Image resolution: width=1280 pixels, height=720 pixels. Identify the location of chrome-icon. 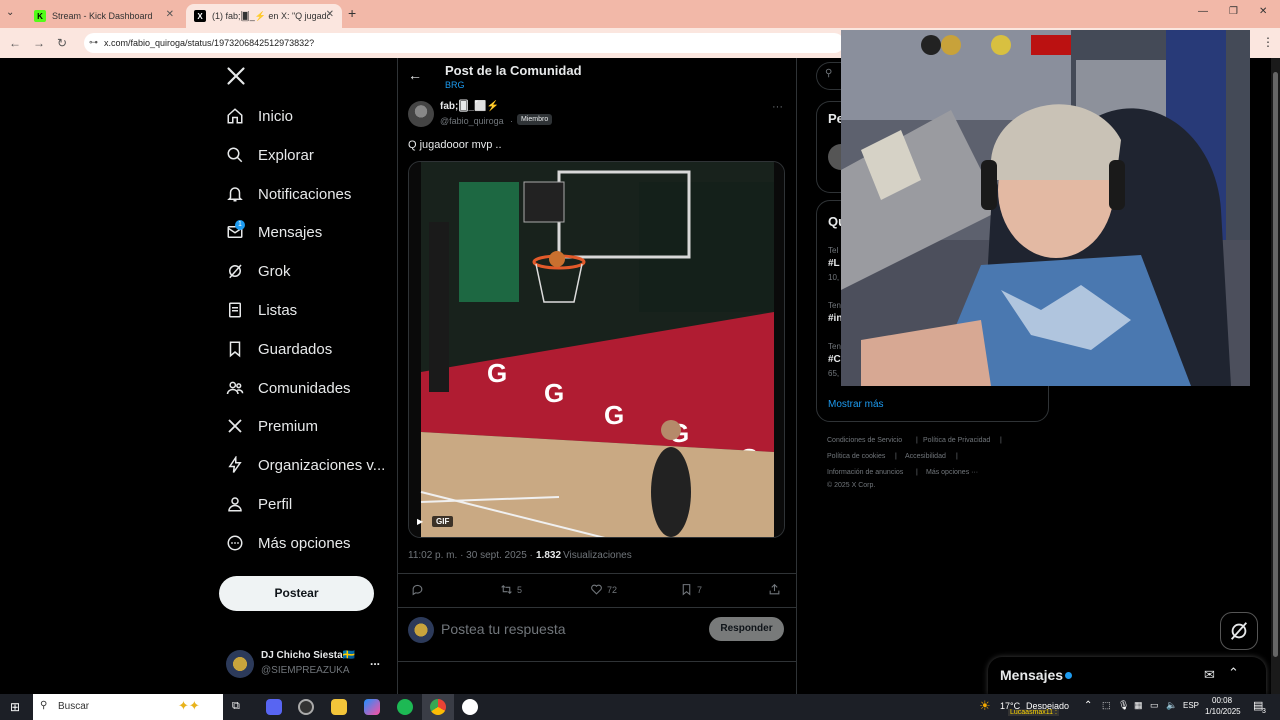
(438, 707).